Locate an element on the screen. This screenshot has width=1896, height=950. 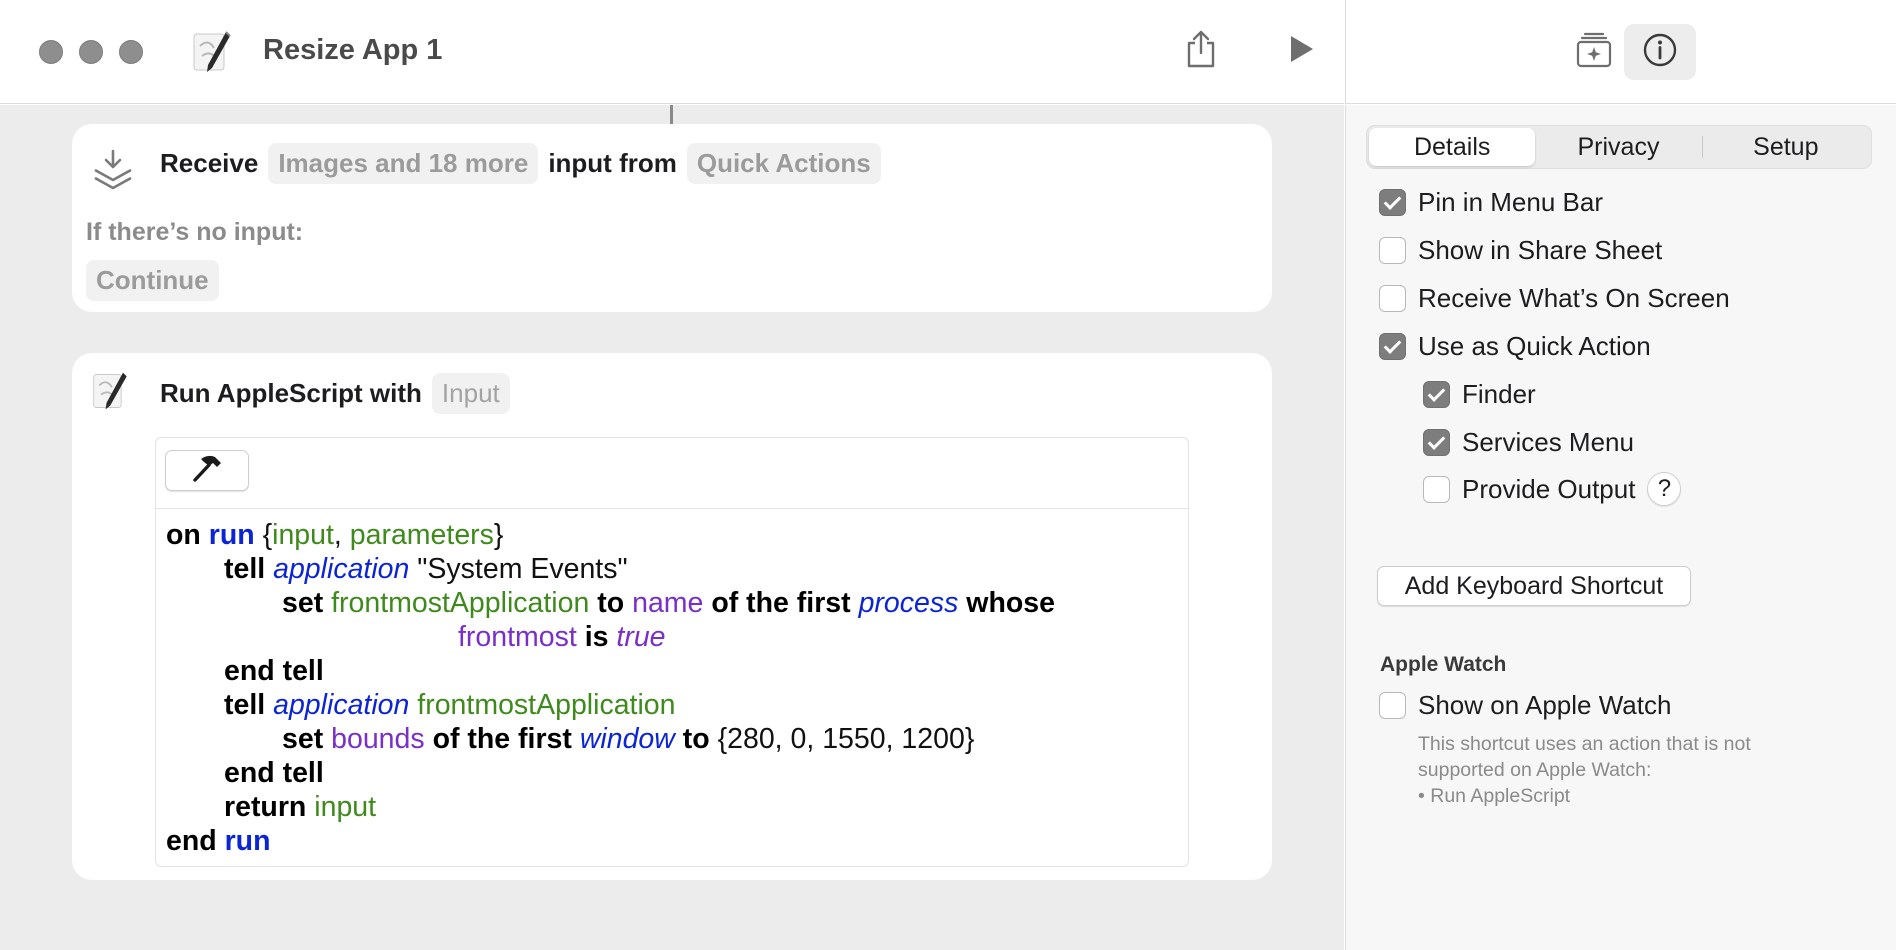
receive-tray-icon is located at coordinates (113, 173).